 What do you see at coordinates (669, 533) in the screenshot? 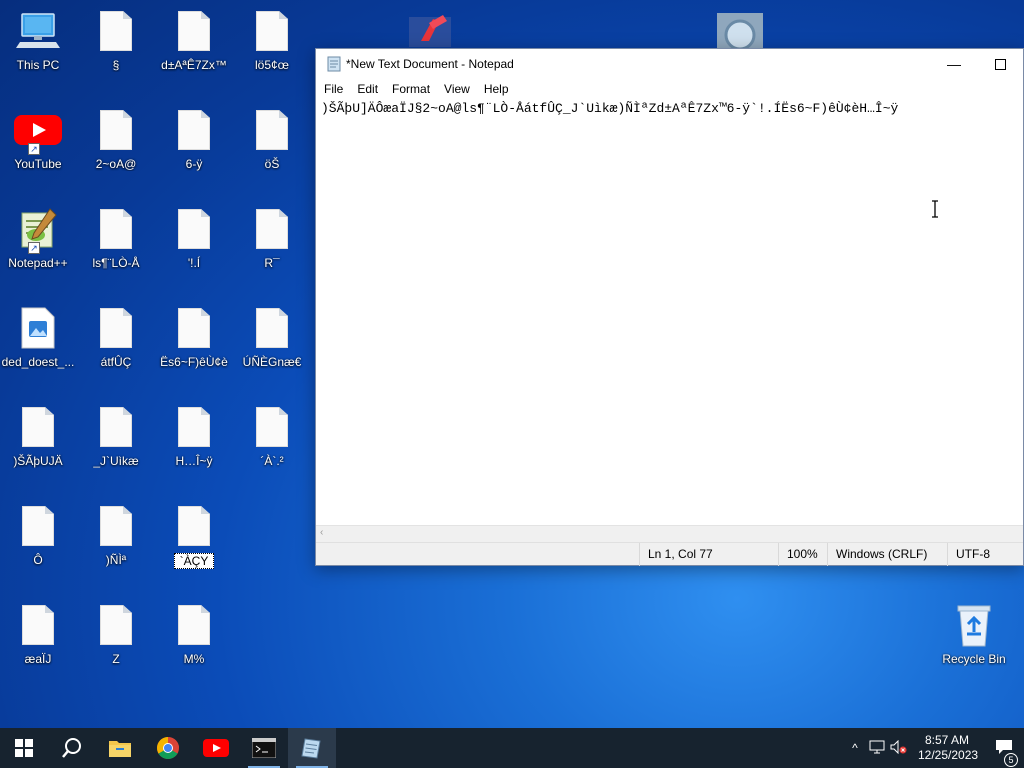
I see `horizontal-scrollbar: ‹` at bounding box center [669, 533].